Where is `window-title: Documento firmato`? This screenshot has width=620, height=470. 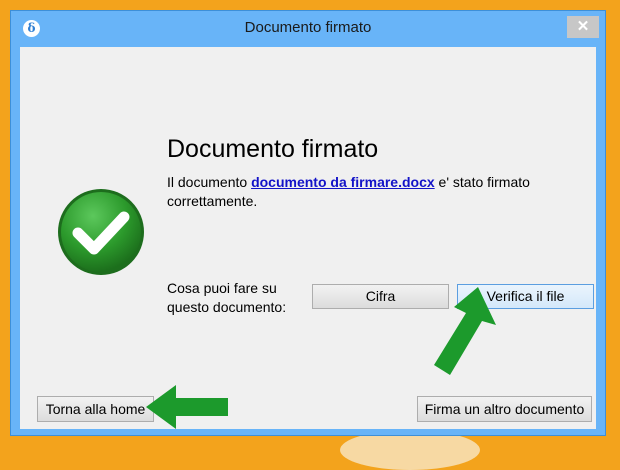 window-title: Documento firmato is located at coordinates (308, 27).